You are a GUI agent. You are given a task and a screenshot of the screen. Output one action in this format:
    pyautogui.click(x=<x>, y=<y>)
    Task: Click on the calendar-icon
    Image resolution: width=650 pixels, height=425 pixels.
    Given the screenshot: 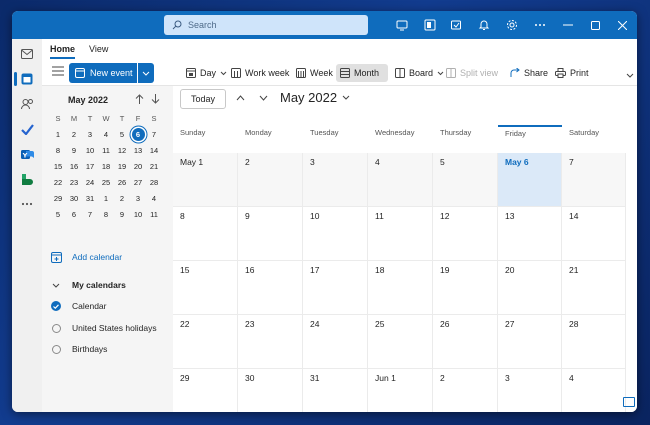 What is the action you would take?
    pyautogui.click(x=27, y=79)
    